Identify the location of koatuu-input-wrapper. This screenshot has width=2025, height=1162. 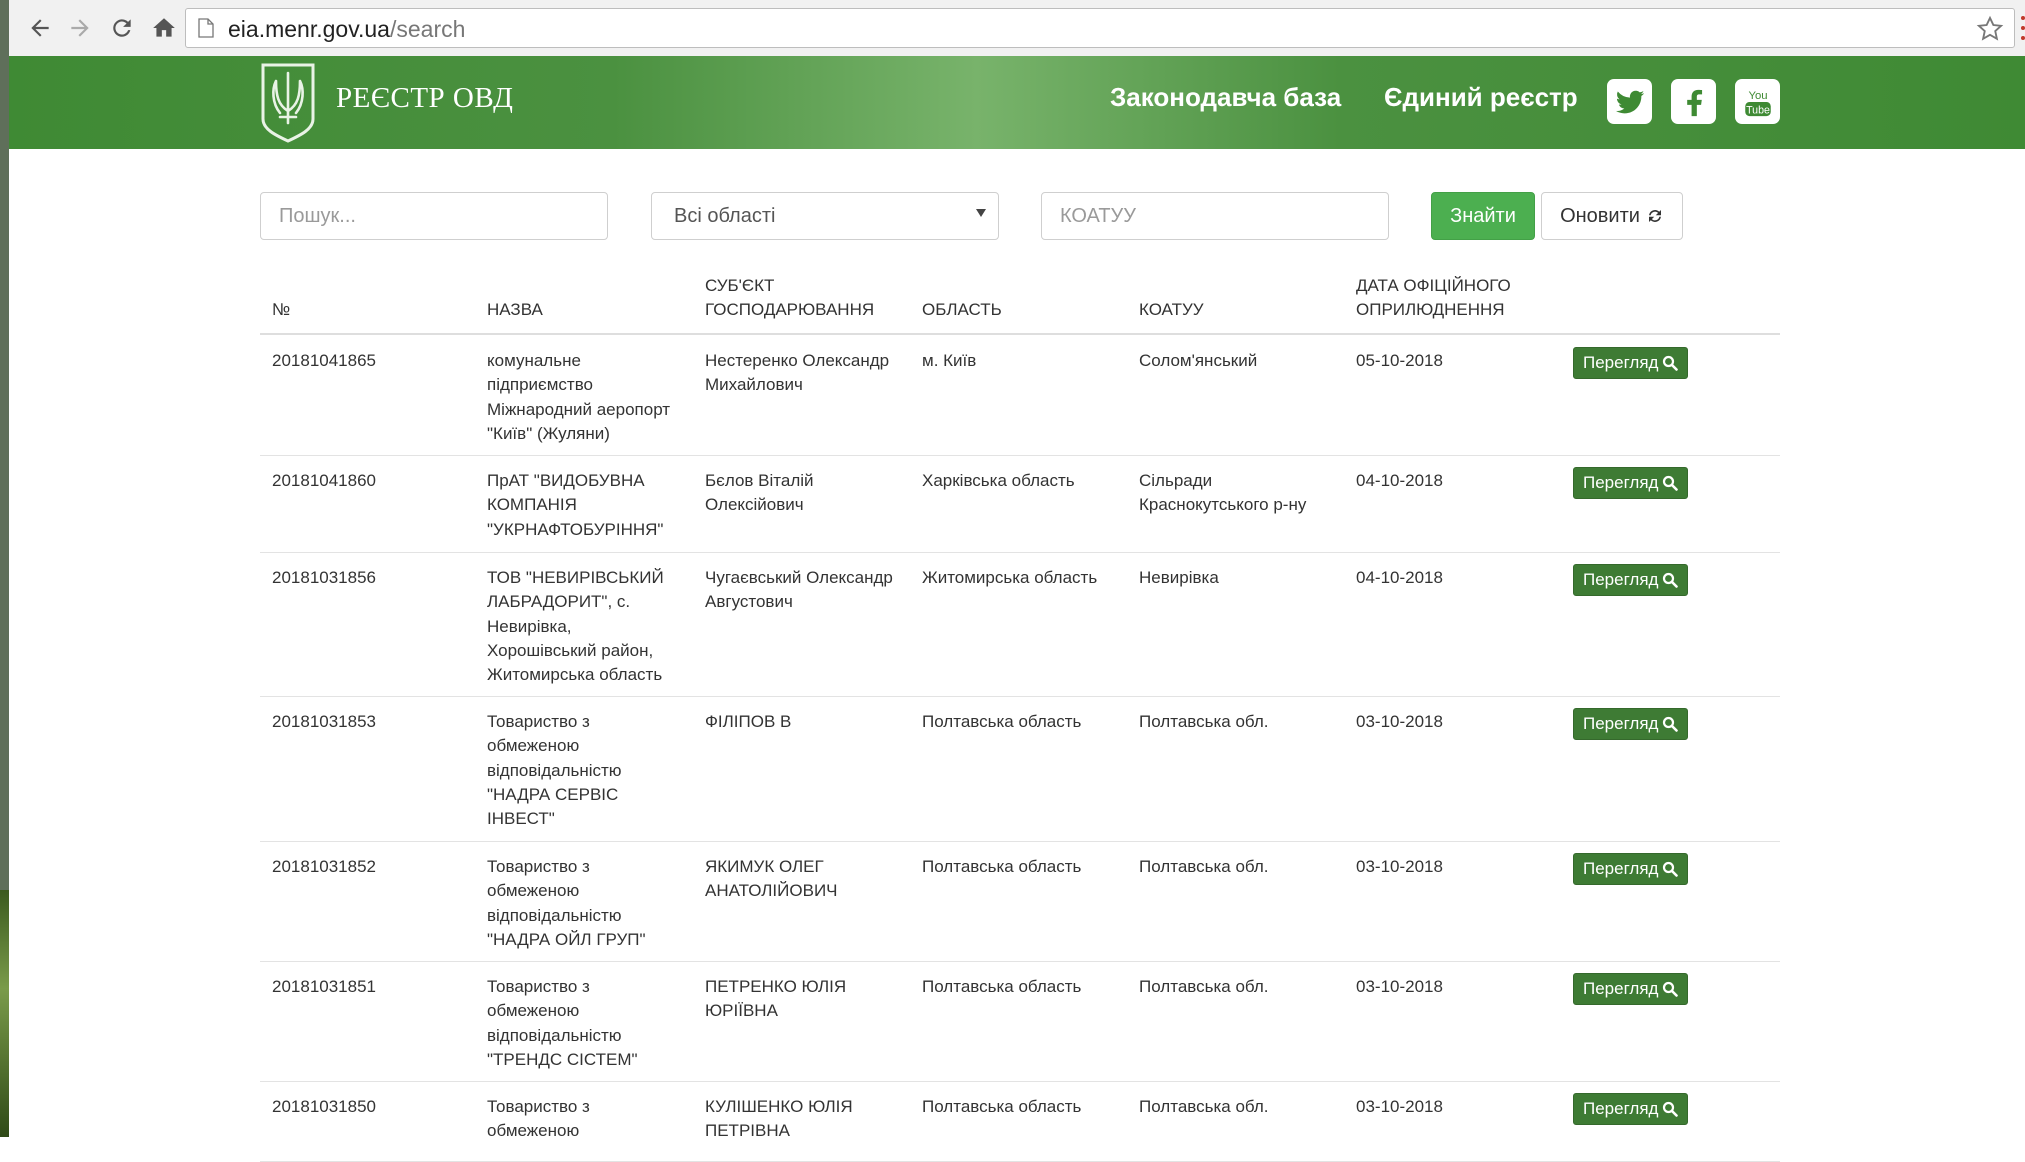
(1215, 216).